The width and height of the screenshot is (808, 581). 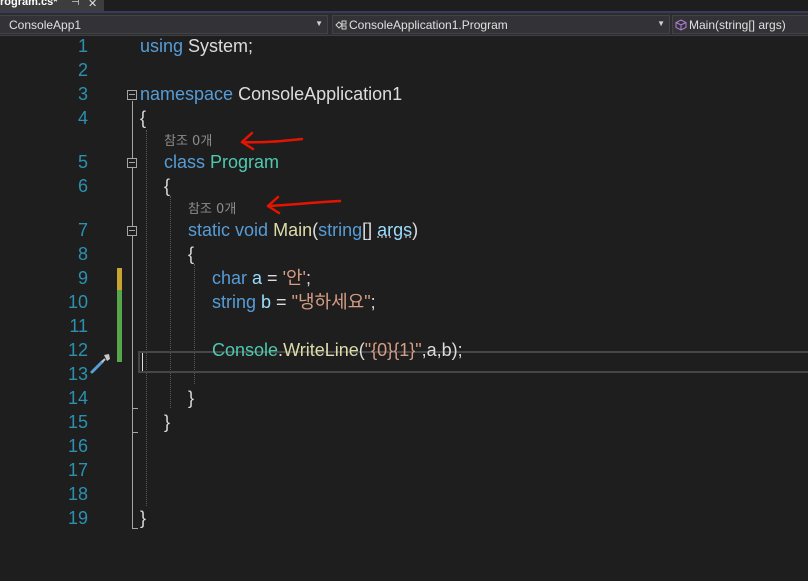 What do you see at coordinates (77, 470) in the screenshot?
I see `line-number: 17` at bounding box center [77, 470].